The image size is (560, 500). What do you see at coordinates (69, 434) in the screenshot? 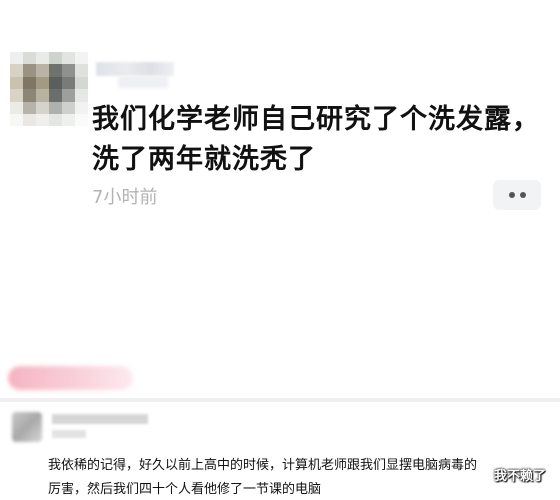
I see `comment-meta-redacted` at bounding box center [69, 434].